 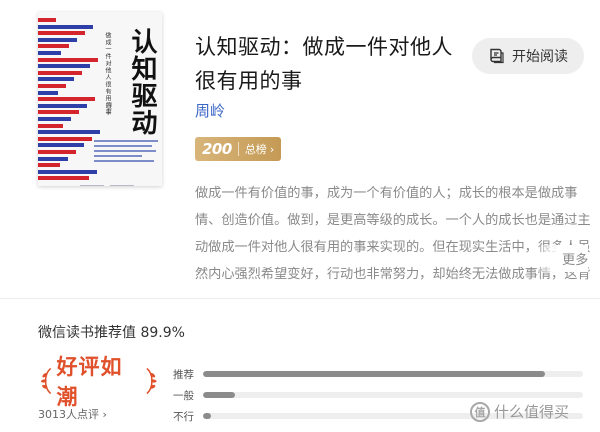 What do you see at coordinates (497, 56) in the screenshot?
I see `book-reading-icon` at bounding box center [497, 56].